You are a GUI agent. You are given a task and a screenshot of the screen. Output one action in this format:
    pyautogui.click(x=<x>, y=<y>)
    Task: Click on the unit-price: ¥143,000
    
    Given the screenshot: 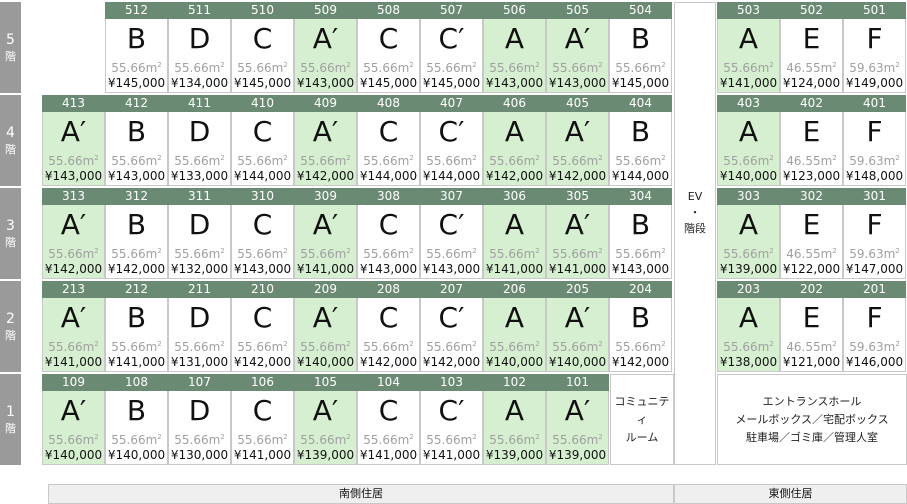 What is the action you would take?
    pyautogui.click(x=325, y=83)
    